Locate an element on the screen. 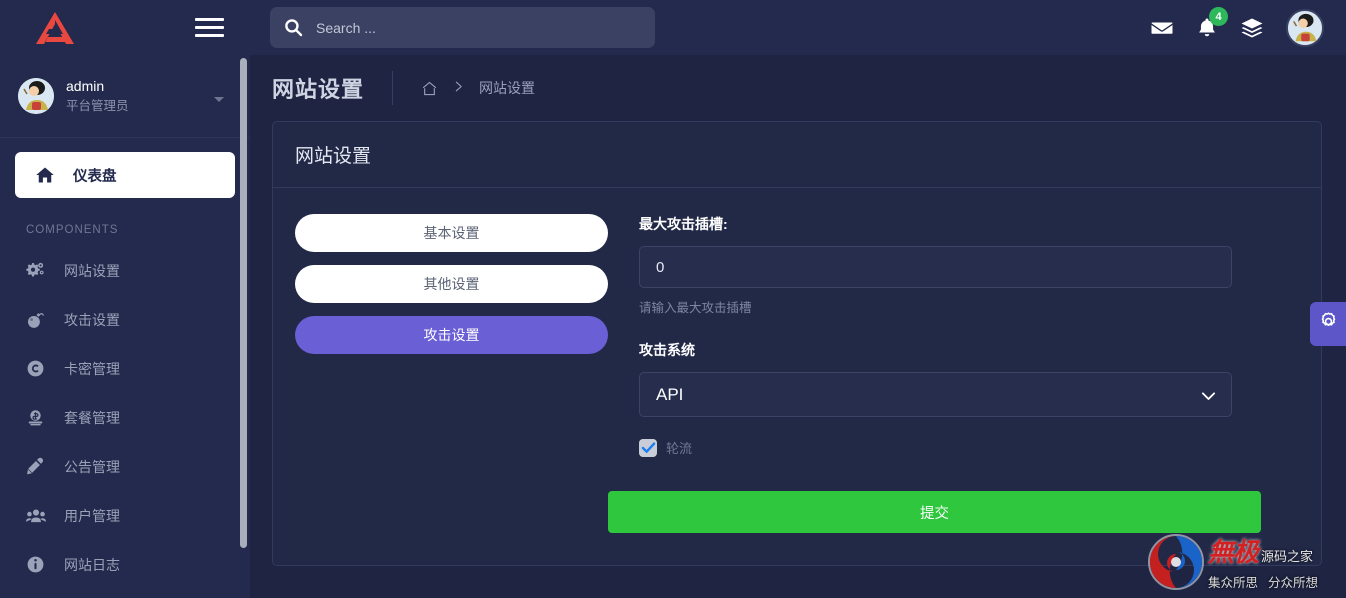 This screenshot has width=1346, height=598. theme-settings-button is located at coordinates (1328, 324).